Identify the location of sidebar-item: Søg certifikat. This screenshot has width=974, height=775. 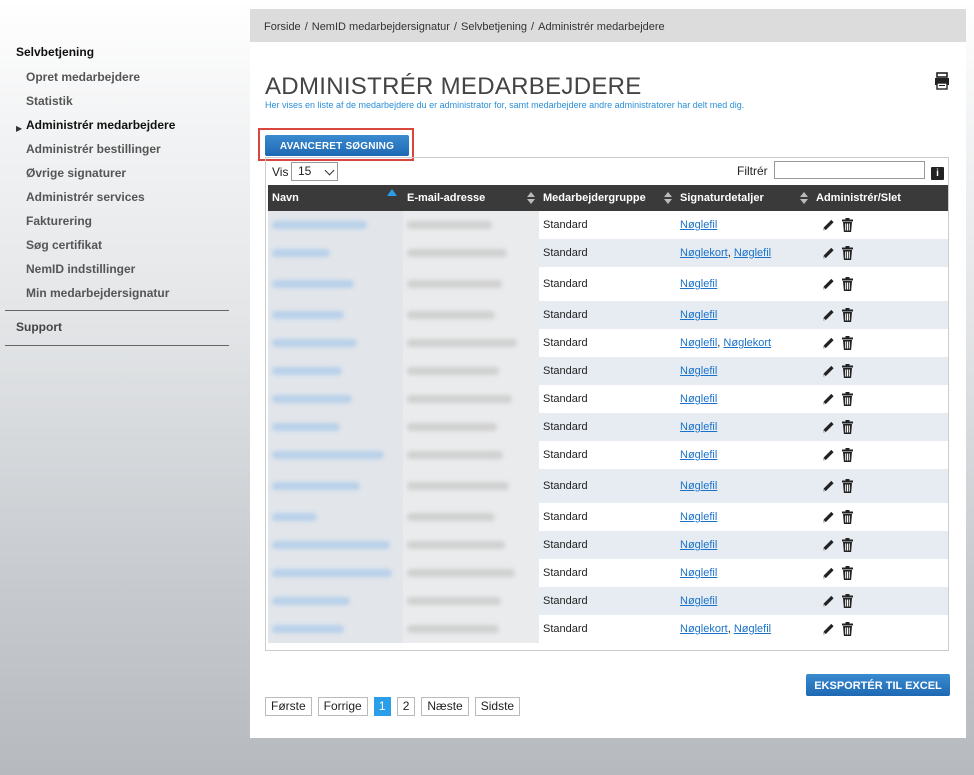
(120, 248).